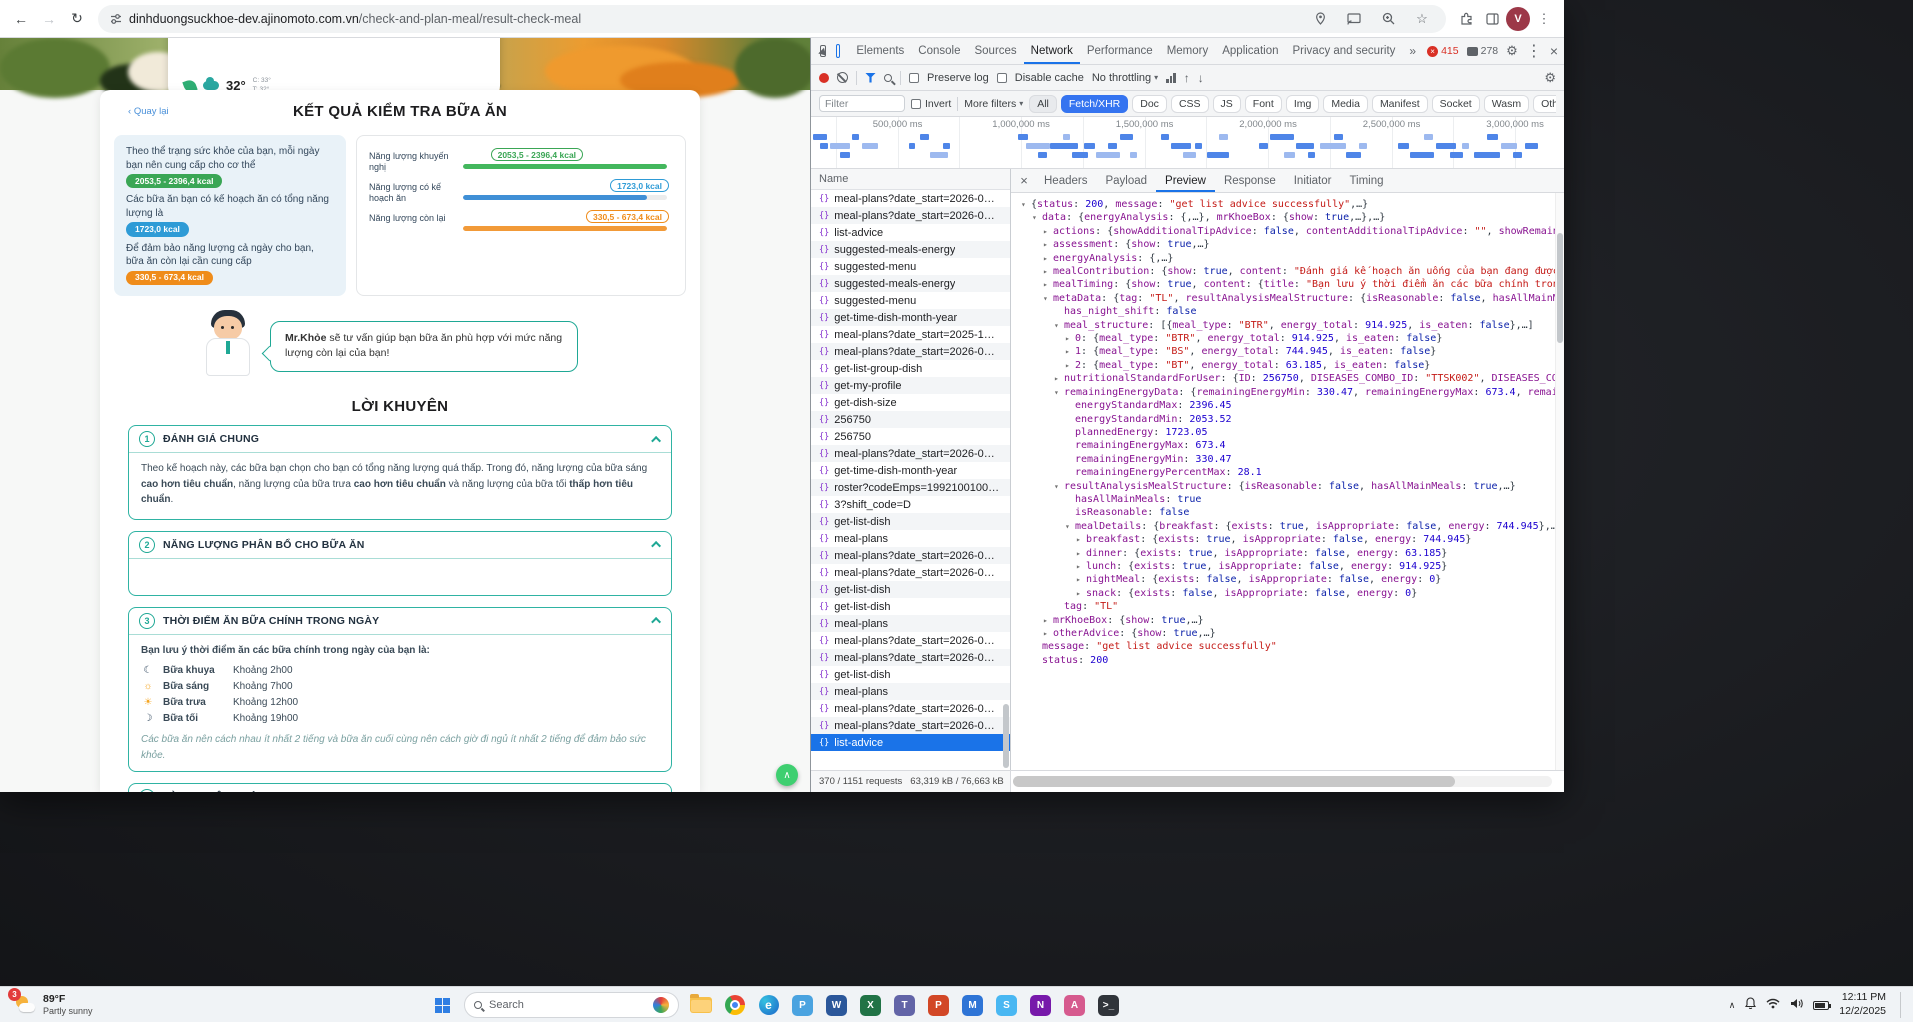 This screenshot has width=1913, height=1022. Describe the element at coordinates (972, 1005) in the screenshot. I see `taskbar-mail-icon: M` at that location.